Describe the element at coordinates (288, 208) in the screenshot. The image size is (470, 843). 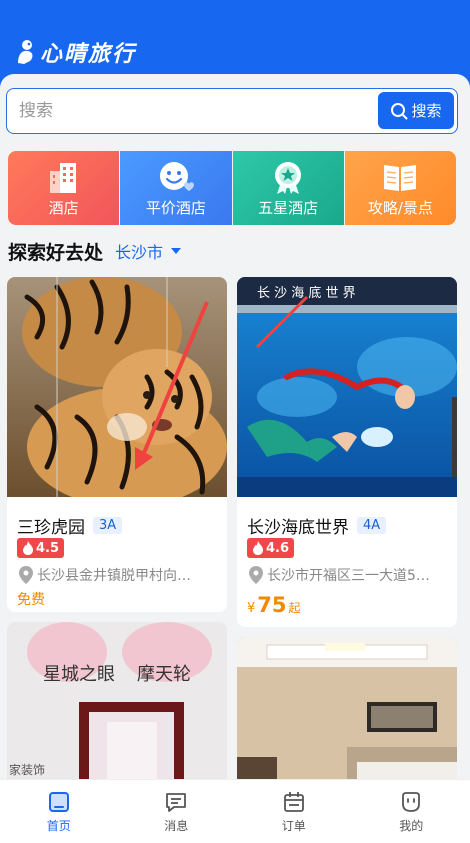
I see `category-label: 五星酒店` at that location.